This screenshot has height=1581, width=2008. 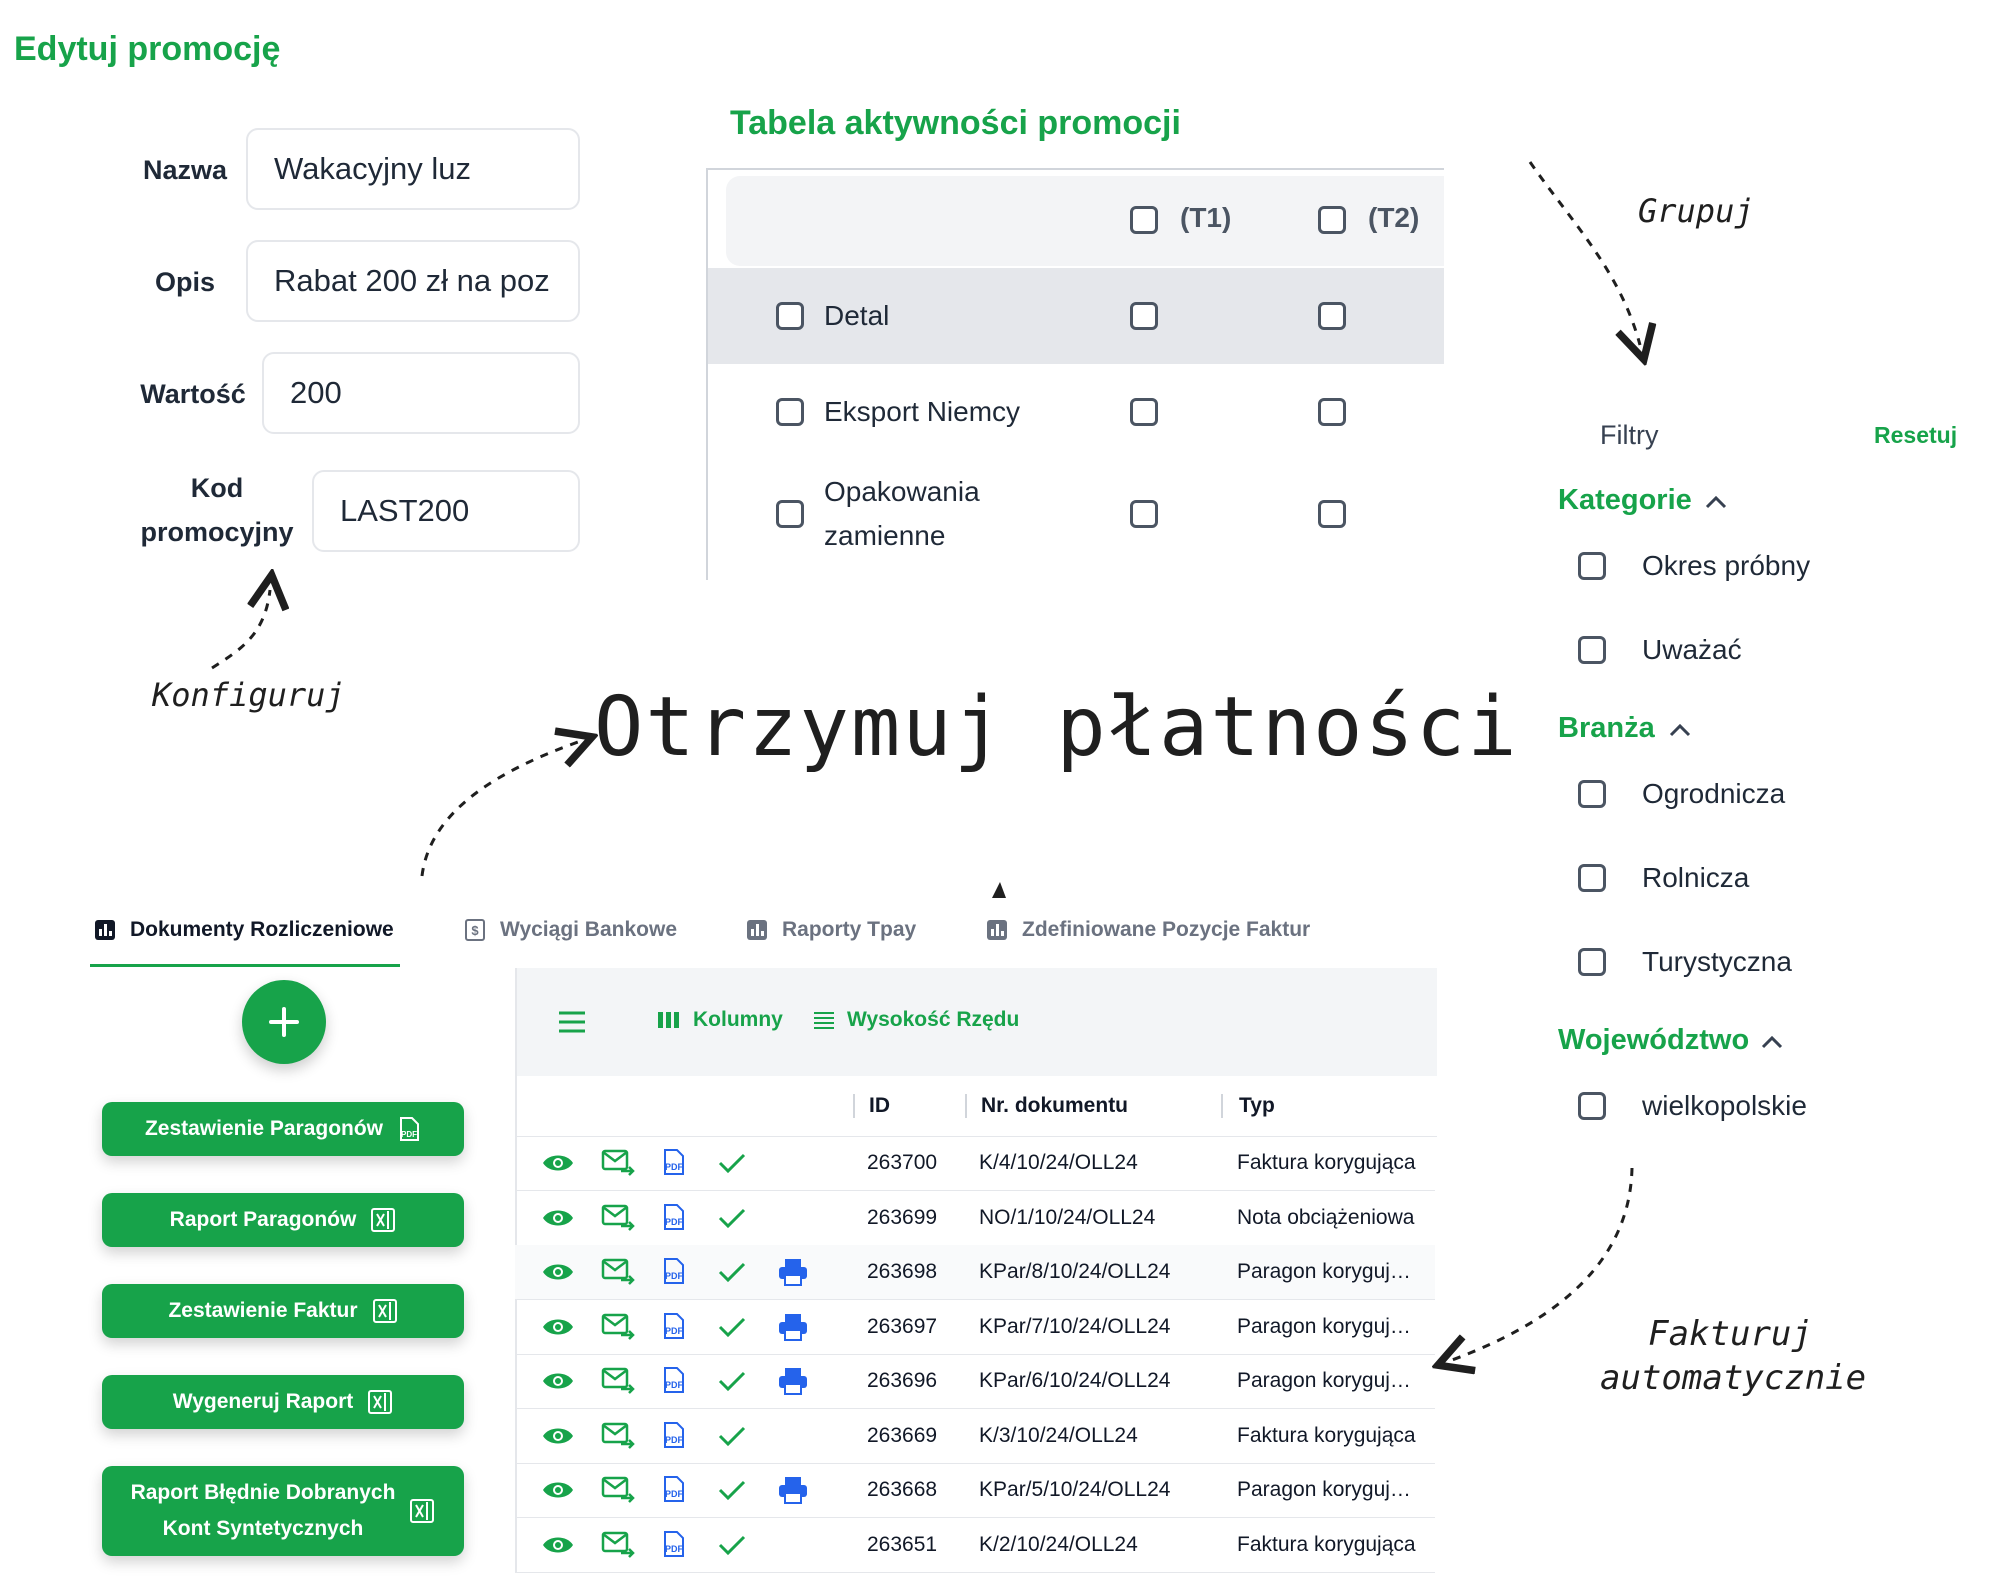 What do you see at coordinates (570, 930) in the screenshot?
I see `tab-wyciagi-bankowe: $ Wyciągi Bankowe` at bounding box center [570, 930].